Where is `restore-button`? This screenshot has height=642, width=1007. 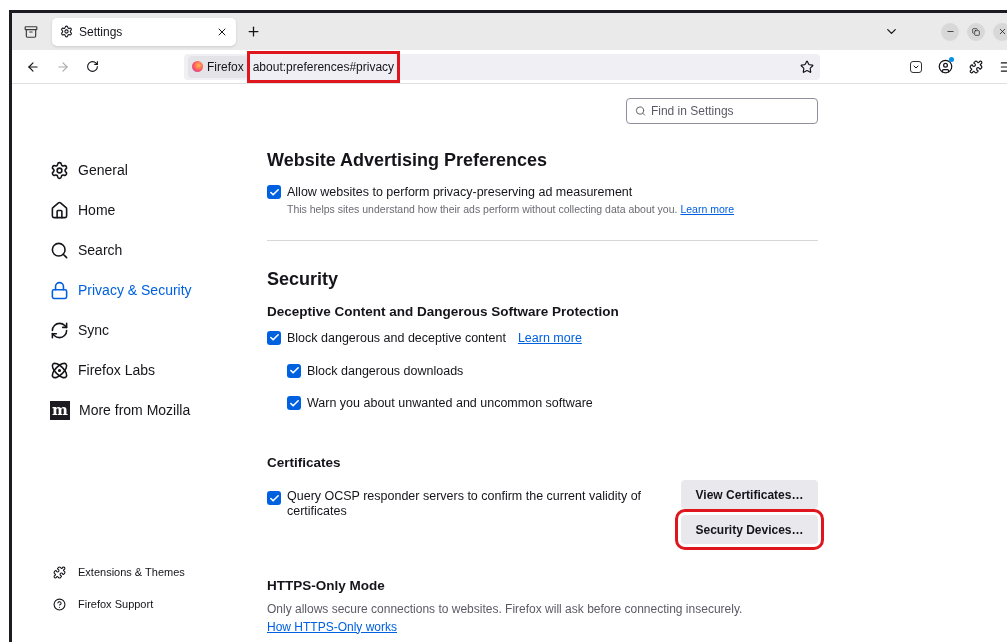 restore-button is located at coordinates (976, 31).